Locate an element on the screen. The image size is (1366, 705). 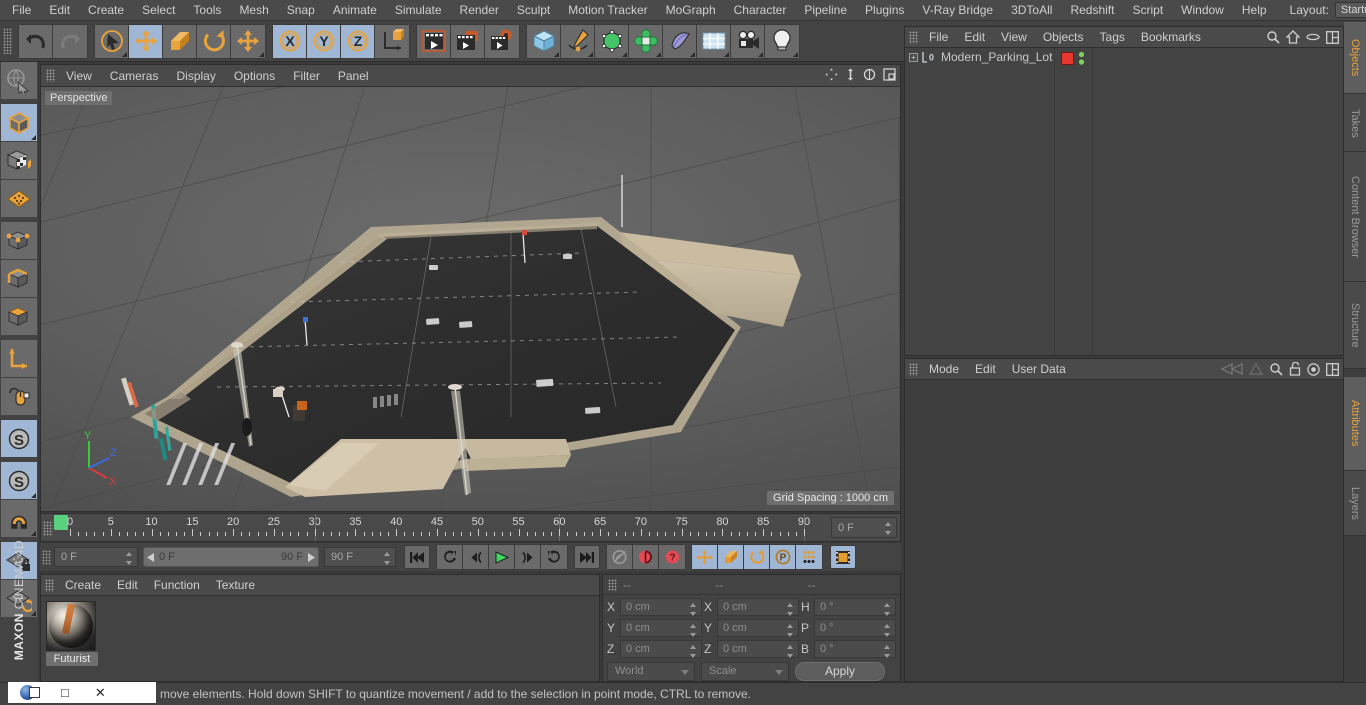
menu-item-sculpt: Sculpt is located at coordinates (533, 10).